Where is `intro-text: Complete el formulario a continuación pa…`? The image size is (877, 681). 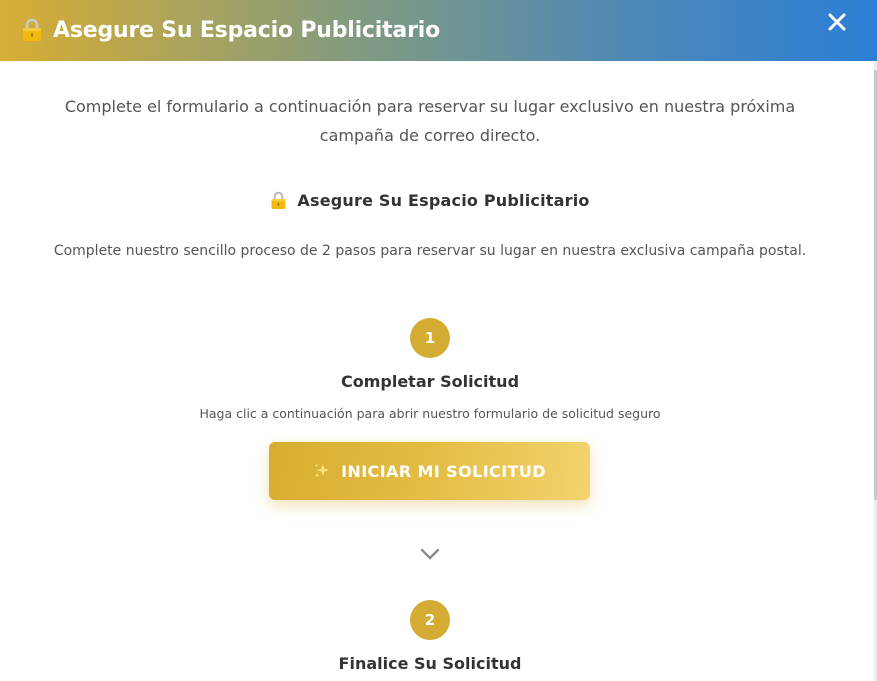 intro-text: Complete el formulario a continuación pa… is located at coordinates (430, 121).